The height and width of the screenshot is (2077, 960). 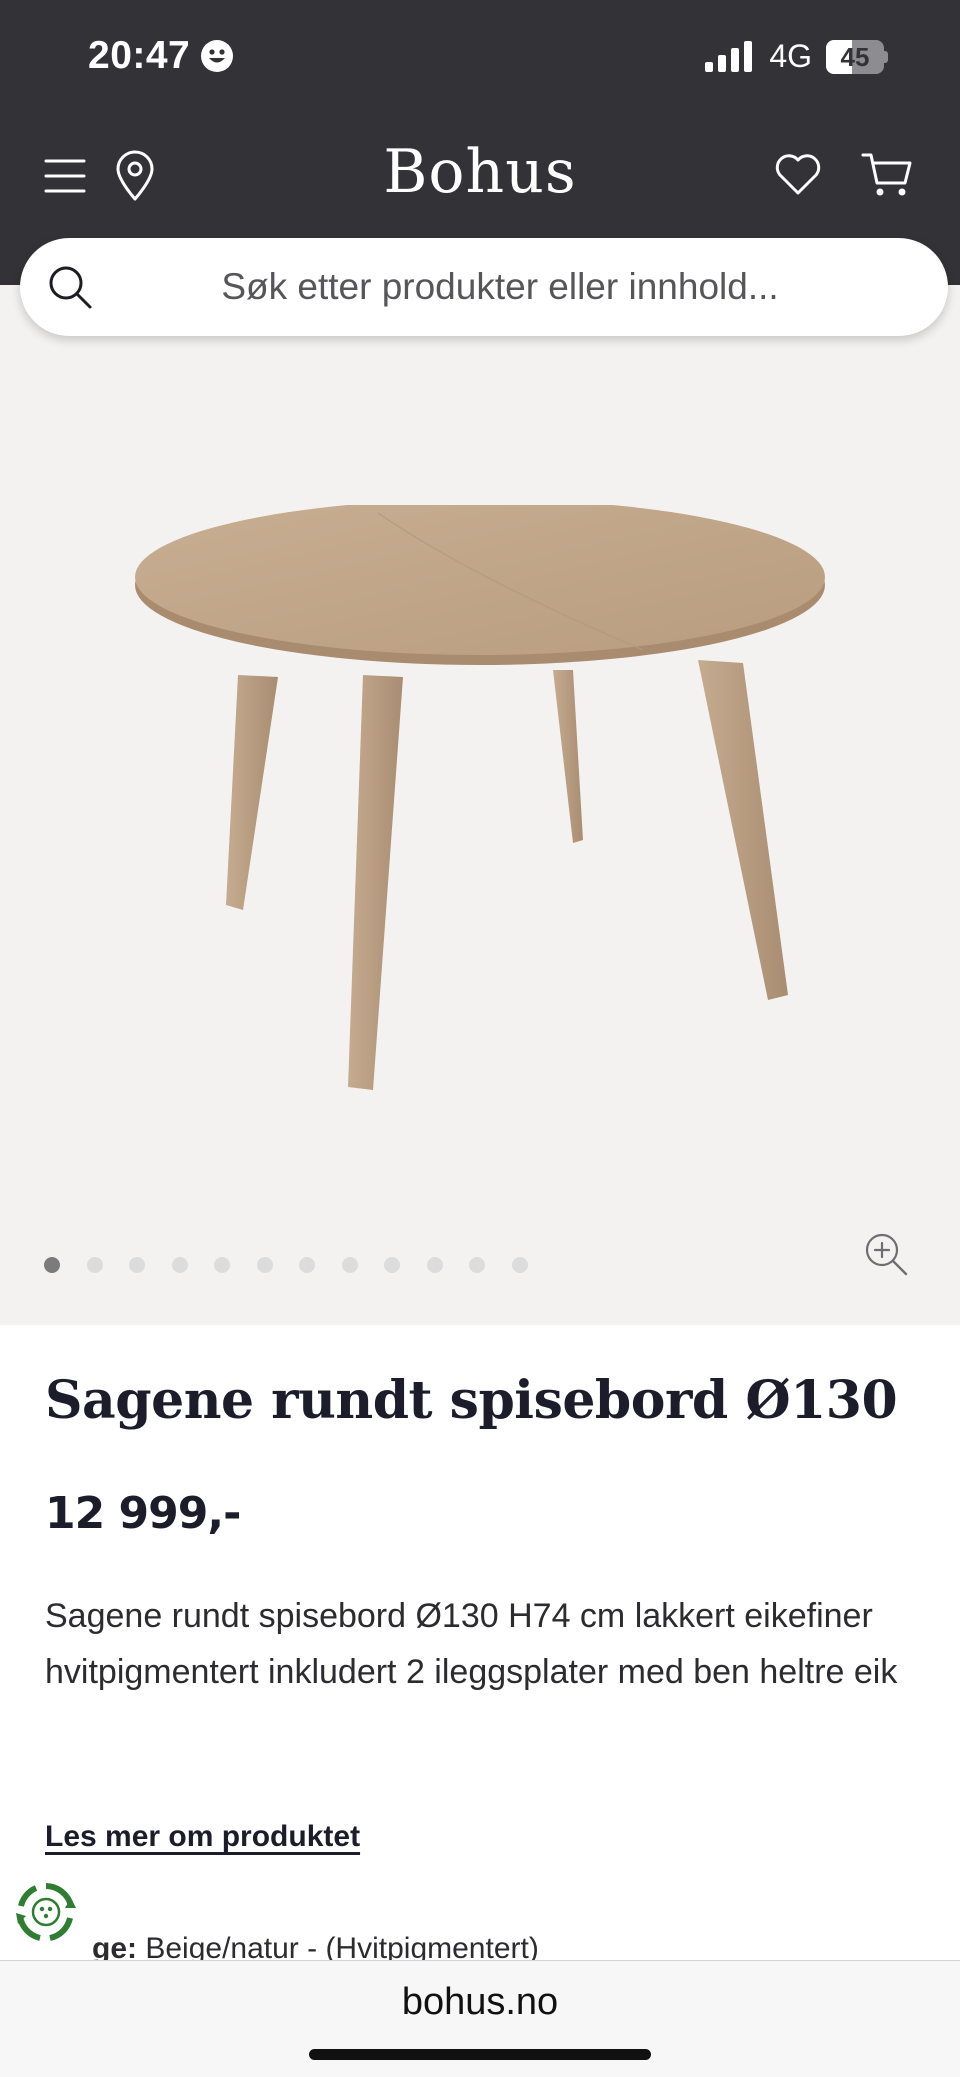 I want to click on search-bar, so click(x=484, y=287).